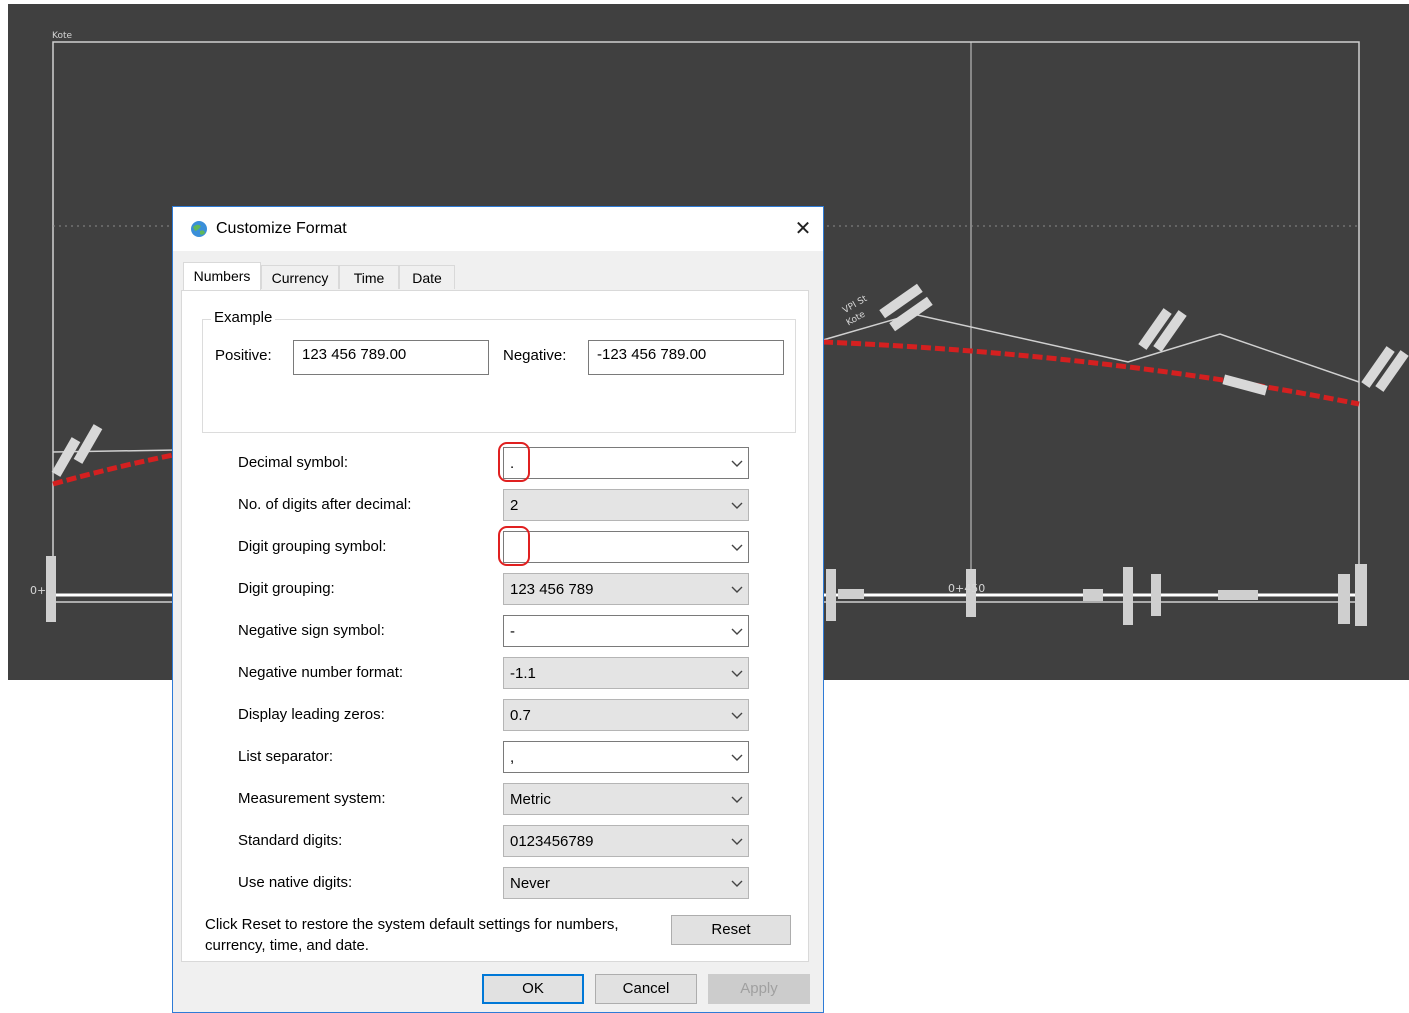 The height and width of the screenshot is (1013, 1409). What do you see at coordinates (533, 989) in the screenshot?
I see `ok-button: OK` at bounding box center [533, 989].